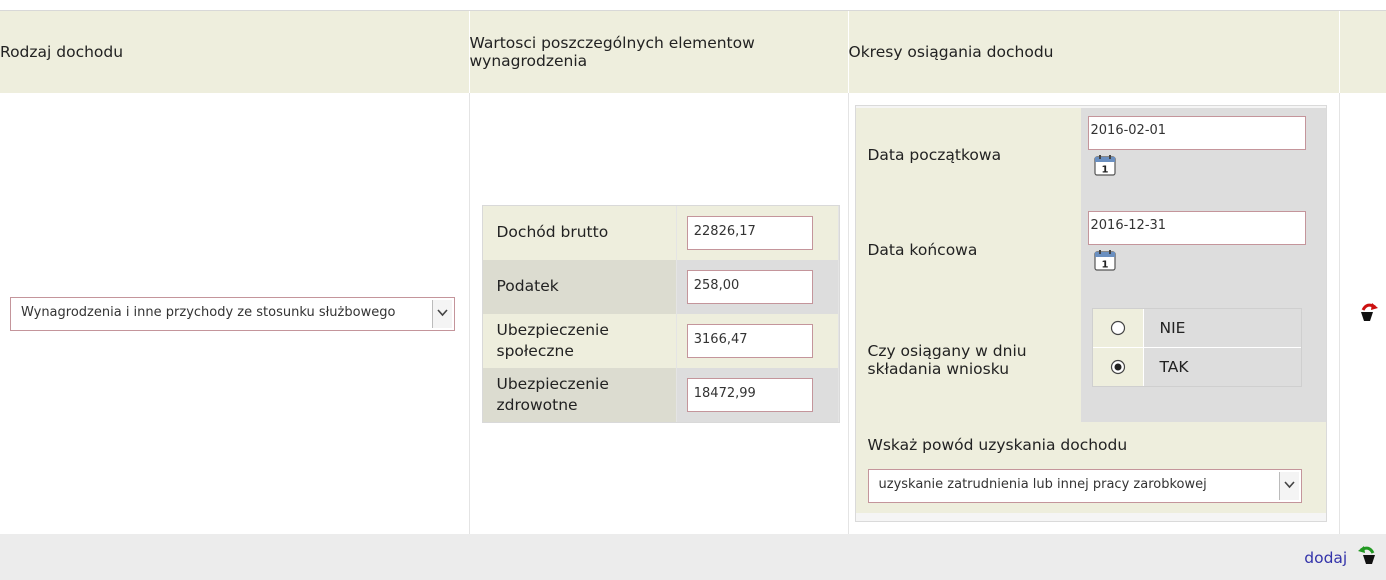 This screenshot has height=580, width=1386. Describe the element at coordinates (579, 340) in the screenshot. I see `element-label: Ubezpieczenie społeczne` at that location.